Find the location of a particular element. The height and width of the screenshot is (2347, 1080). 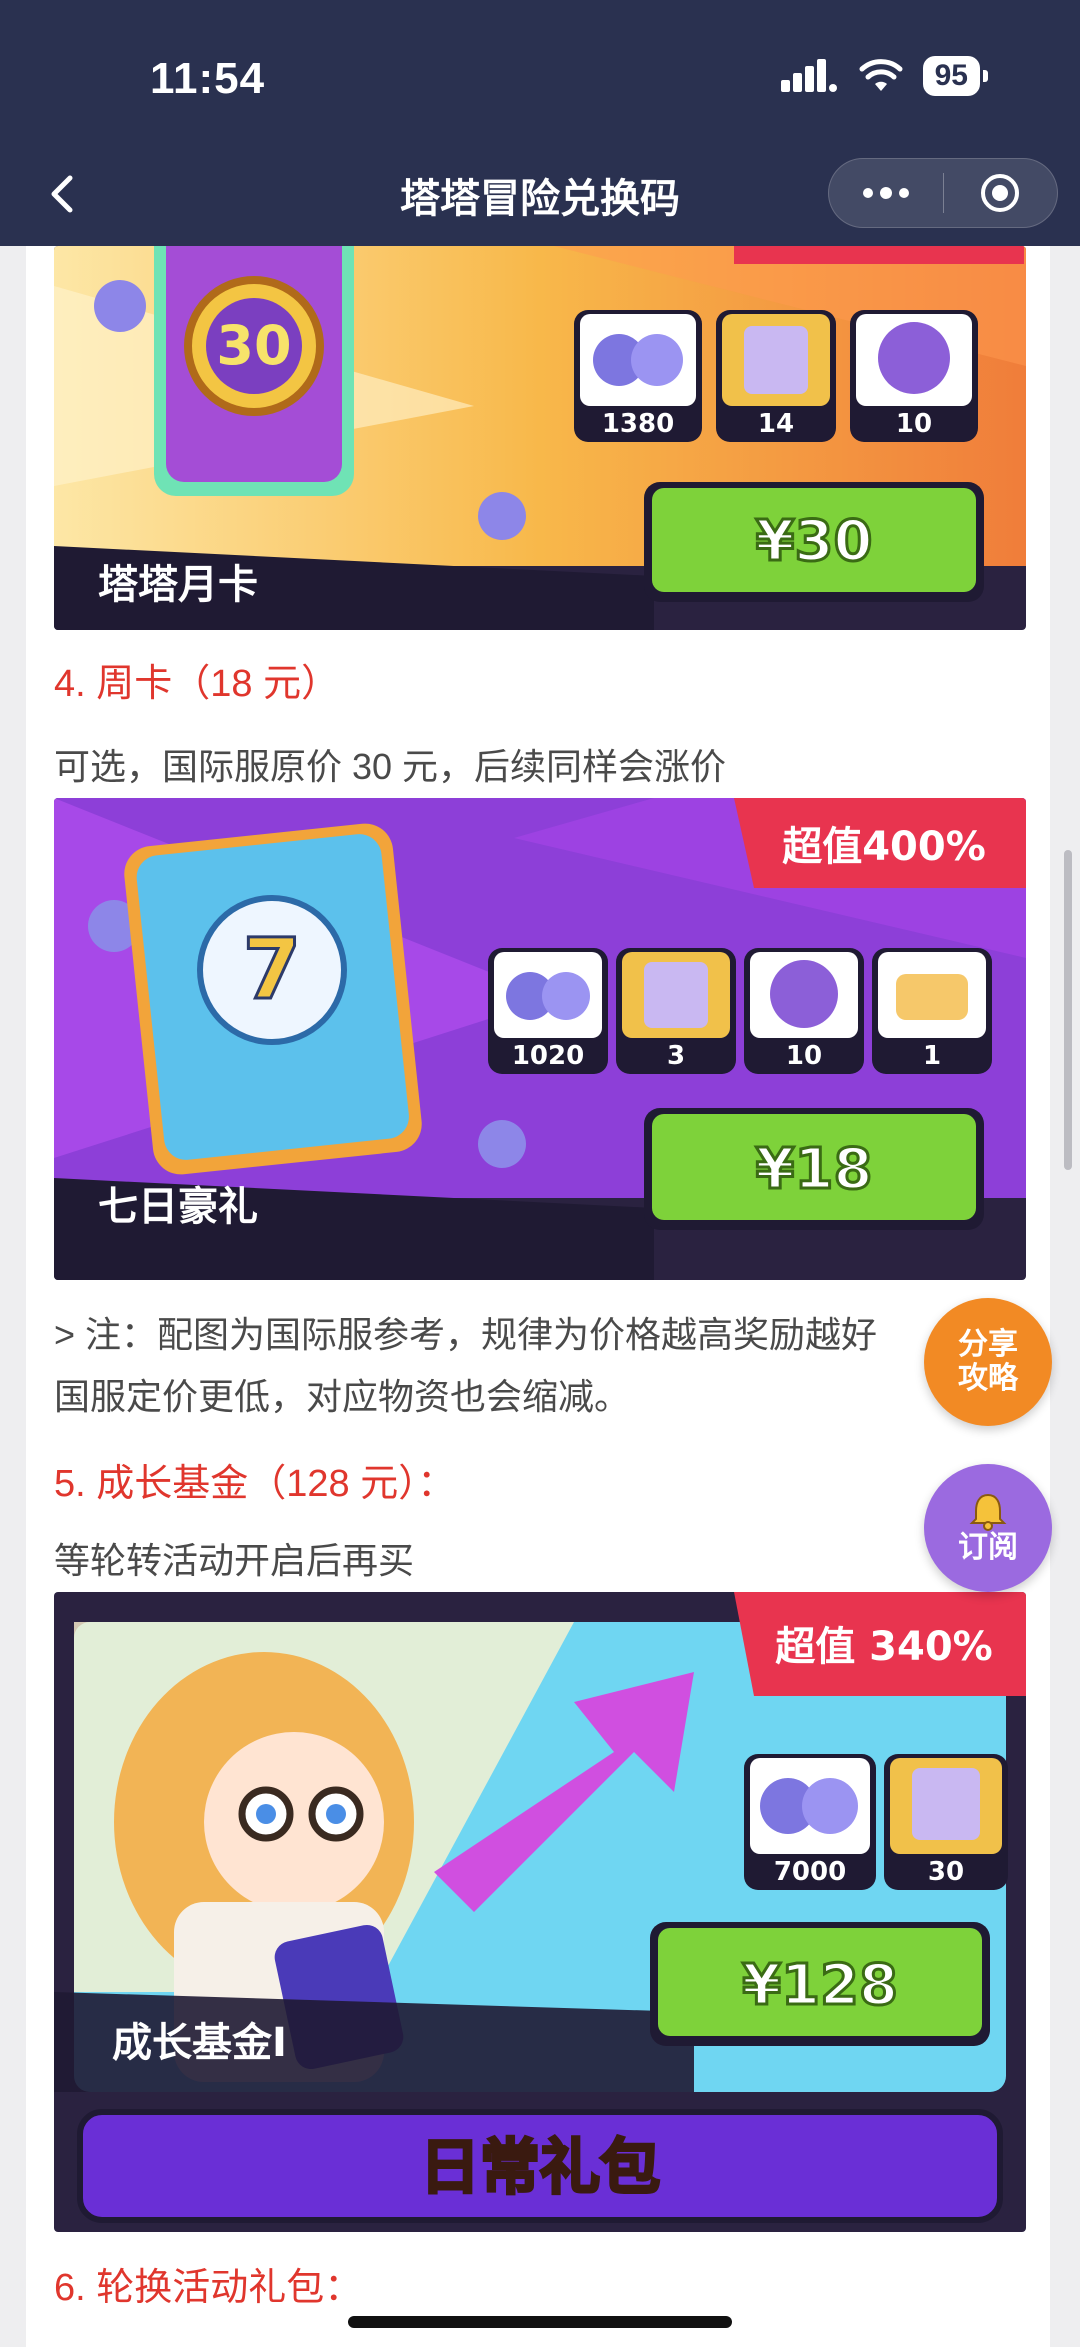

subscribe-label: 订阅 is located at coordinates (988, 1547).